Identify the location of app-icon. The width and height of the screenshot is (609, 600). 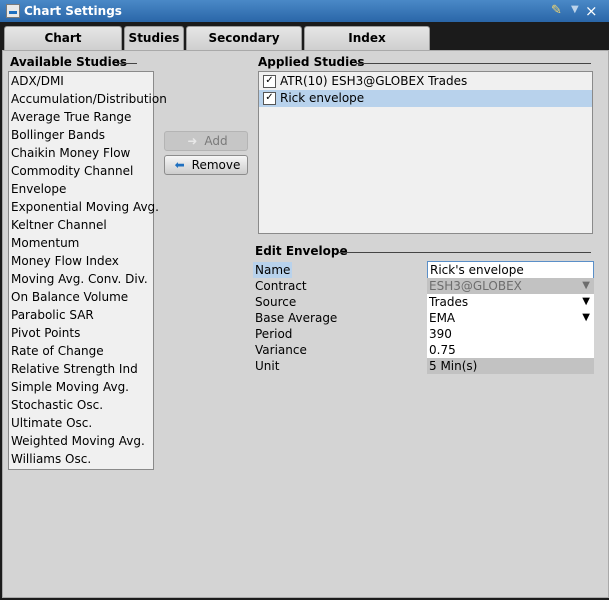
(13, 11).